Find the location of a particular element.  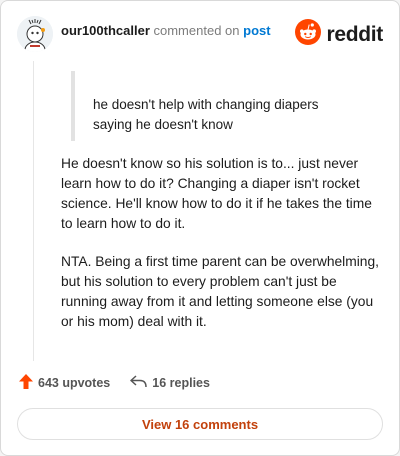

replies-count: 16 replies is located at coordinates (181, 383).